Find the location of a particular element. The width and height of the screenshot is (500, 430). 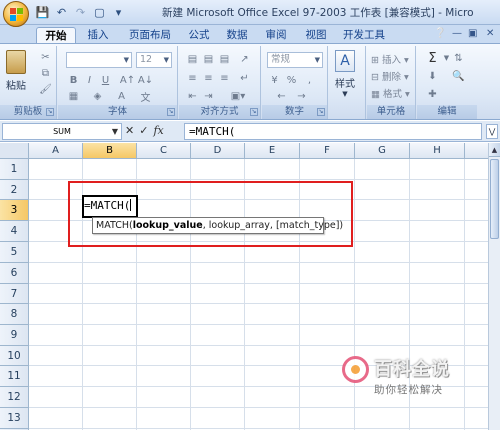

vertical-scrollbar: ▲ is located at coordinates (494, 286).